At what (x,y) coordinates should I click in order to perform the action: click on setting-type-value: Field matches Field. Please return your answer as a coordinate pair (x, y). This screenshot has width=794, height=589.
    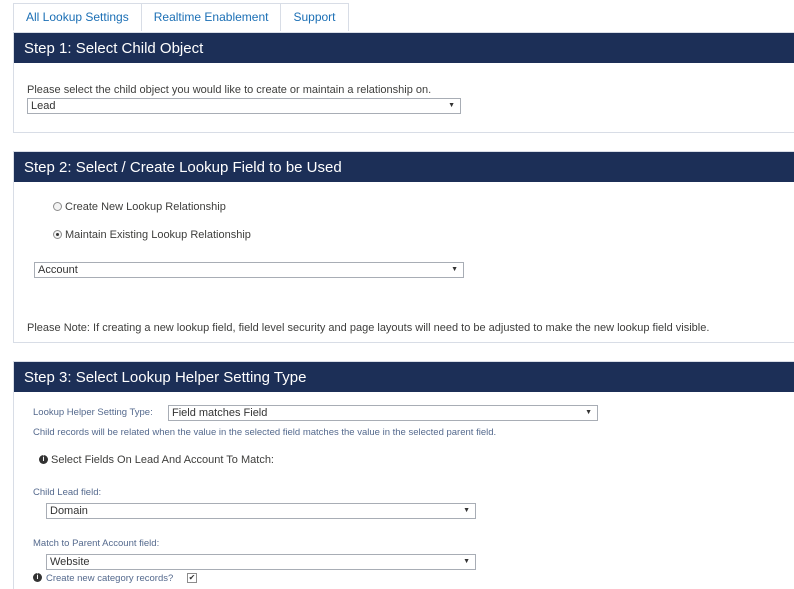
    Looking at the image, I should click on (220, 413).